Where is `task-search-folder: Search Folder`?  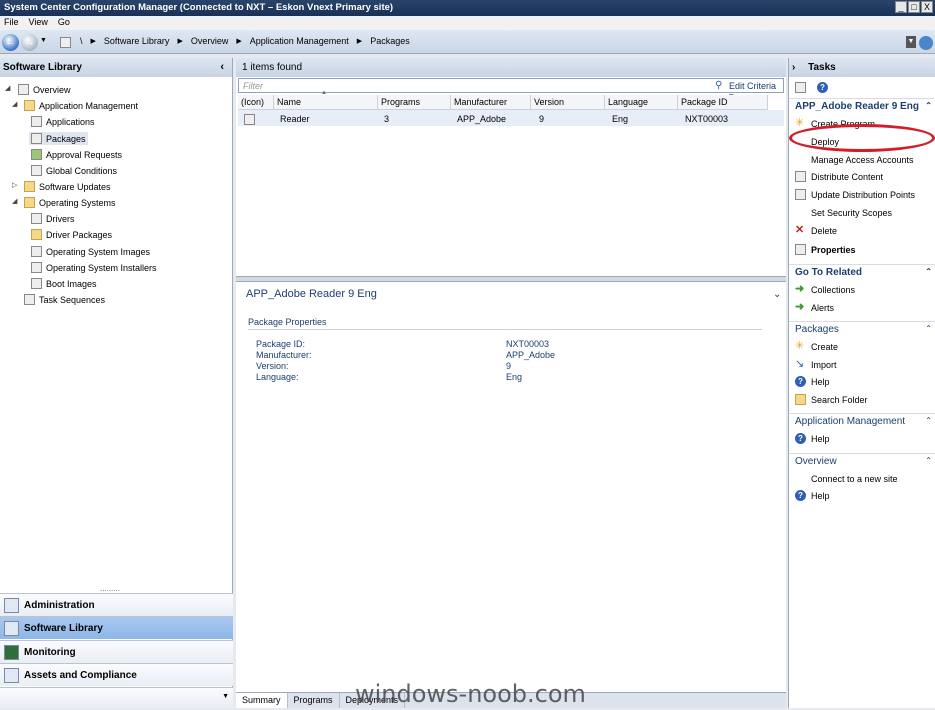
task-search-folder: Search Folder is located at coordinates (831, 399).